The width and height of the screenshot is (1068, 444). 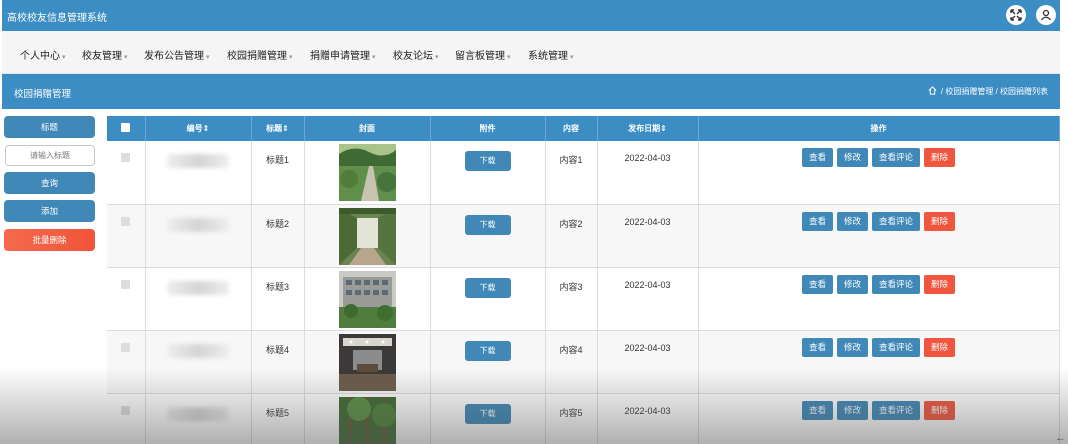 I want to click on table-row: 标题2 下载 内容2 2022-04-03 查看 修改 查看评论 删除, so click(x=583, y=236).